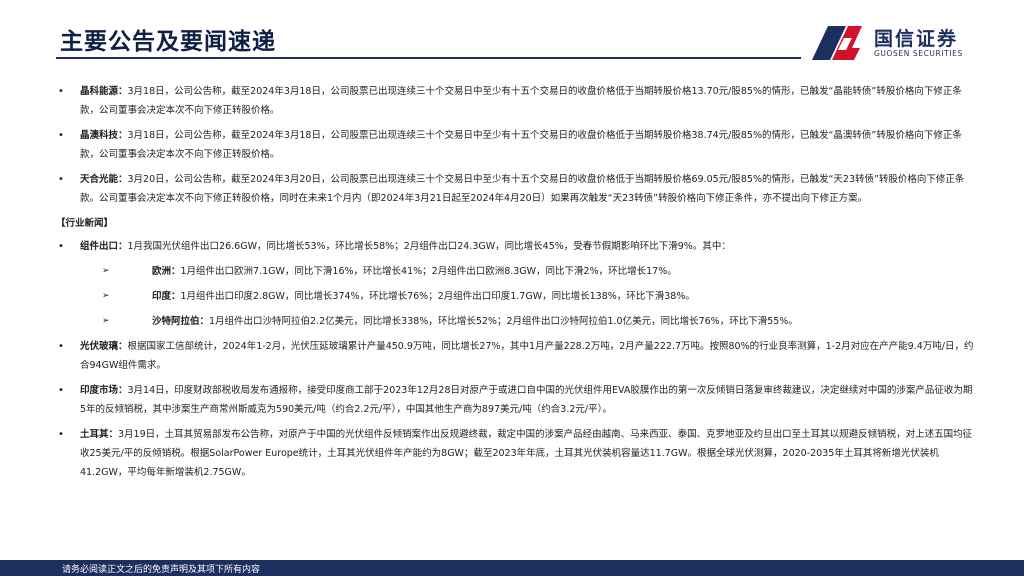  What do you see at coordinates (512, 568) in the screenshot?
I see `footer-bar: 请务必阅读正文之后的免责声明及其项下所有内容` at bounding box center [512, 568].